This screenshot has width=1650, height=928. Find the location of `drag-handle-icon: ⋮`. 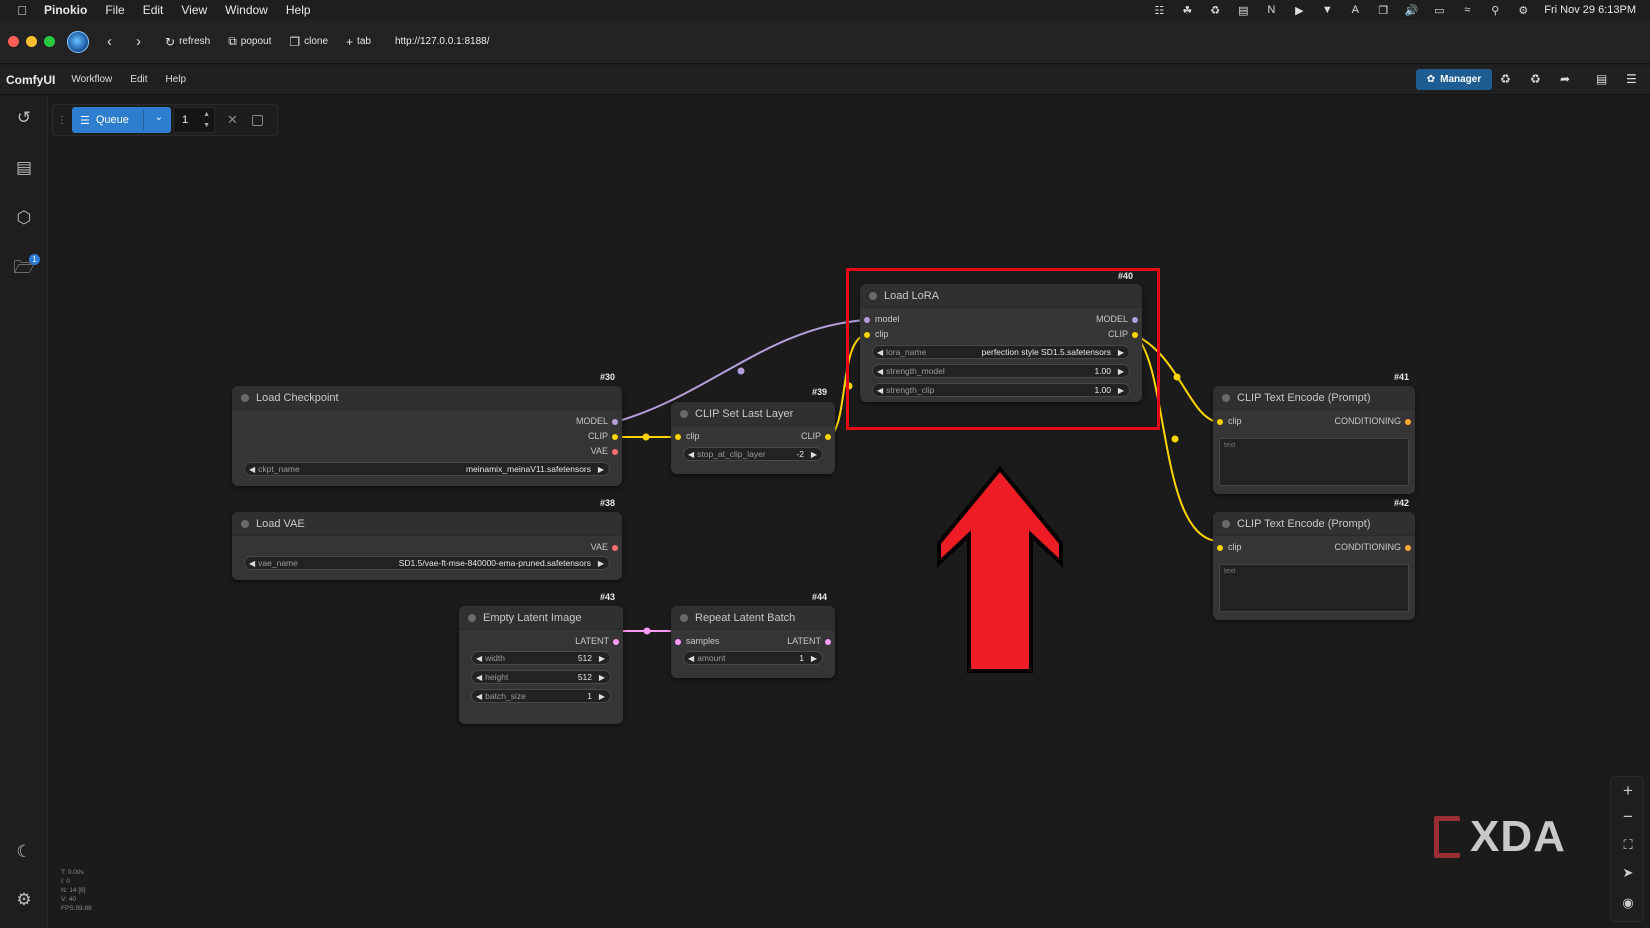

drag-handle-icon: ⋮ is located at coordinates (62, 120).